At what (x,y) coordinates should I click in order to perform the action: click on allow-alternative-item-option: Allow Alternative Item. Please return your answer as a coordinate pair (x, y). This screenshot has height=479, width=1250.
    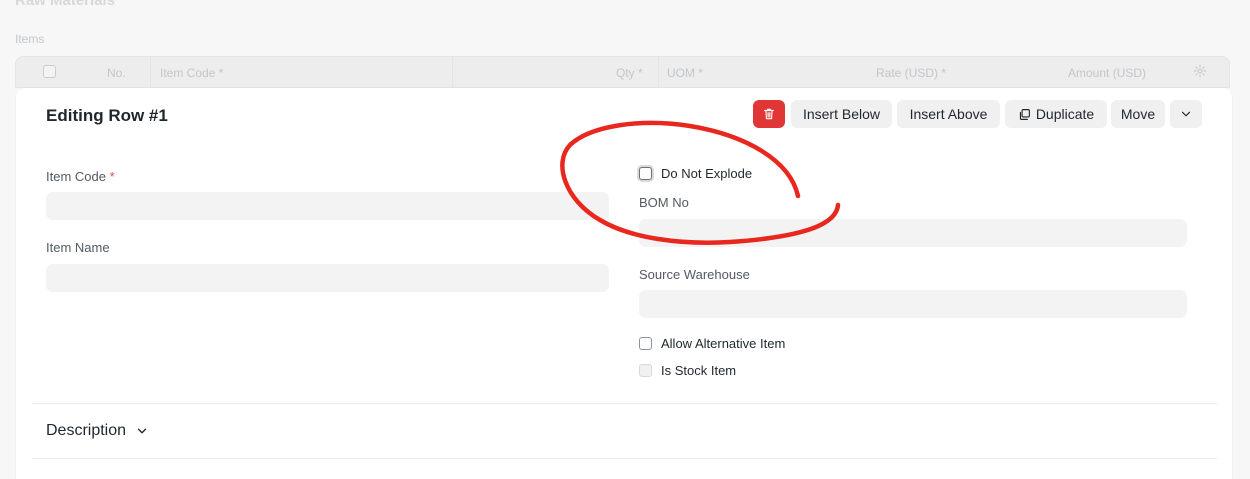
    Looking at the image, I should click on (712, 343).